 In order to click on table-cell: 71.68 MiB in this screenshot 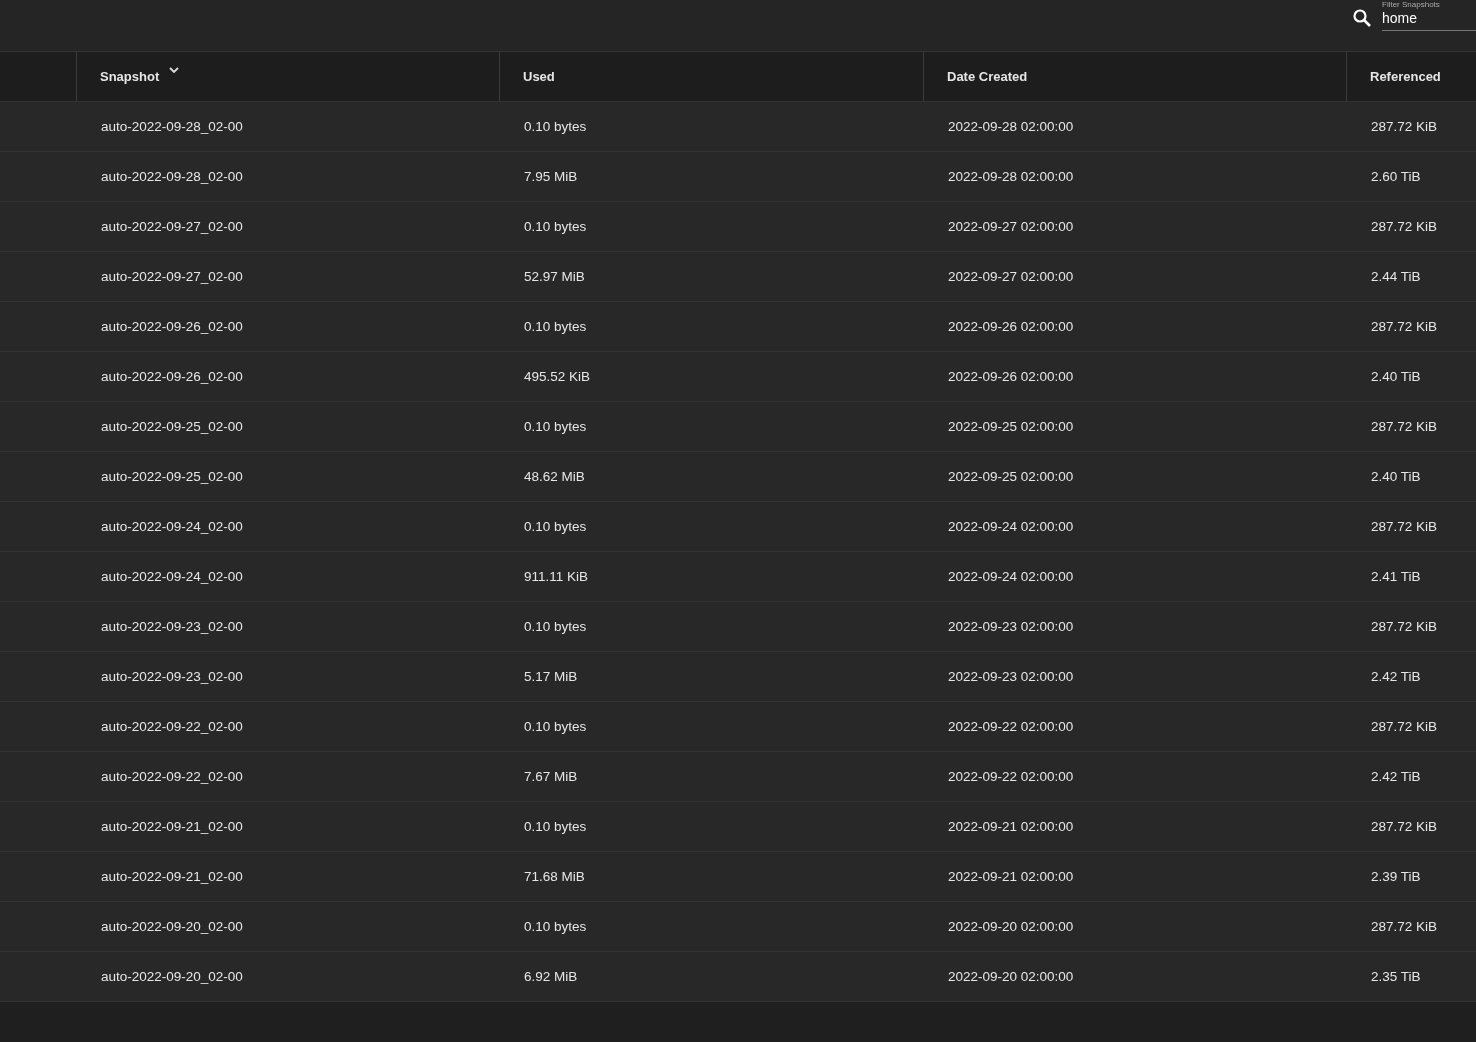, I will do `click(554, 876)`.